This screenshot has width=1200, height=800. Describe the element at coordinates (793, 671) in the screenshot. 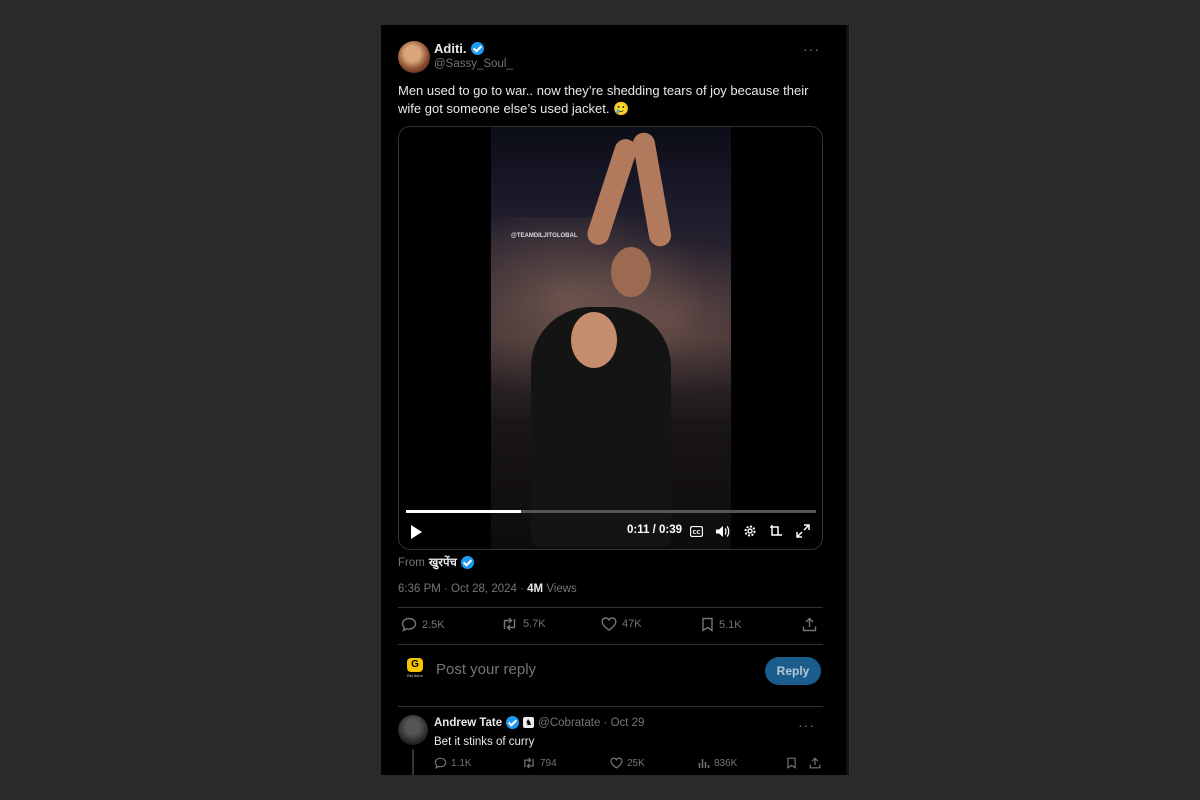

I see `reply-button: Reply` at that location.